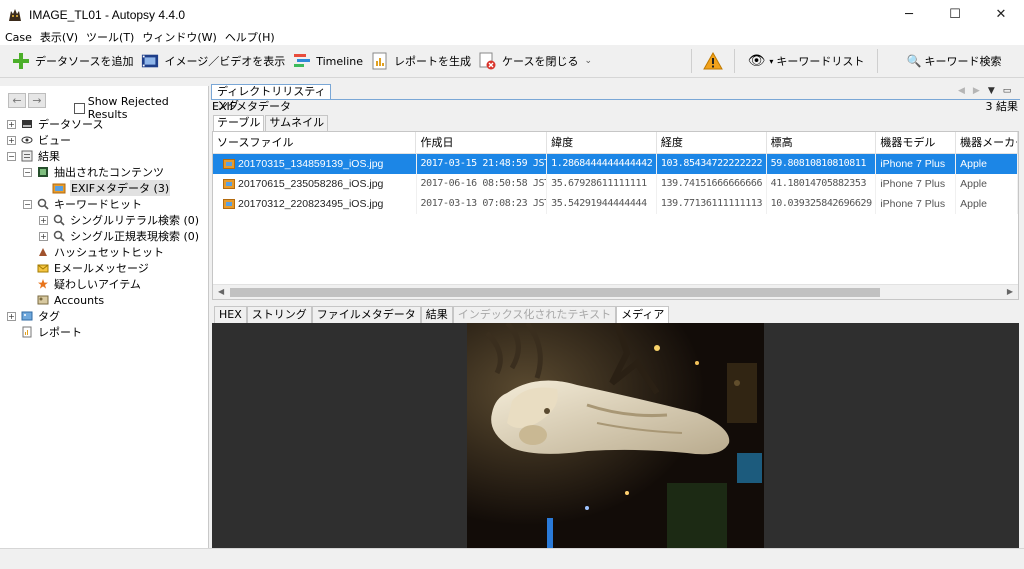  I want to click on tree-node: ハッシュセットヒット, so click(104, 252).